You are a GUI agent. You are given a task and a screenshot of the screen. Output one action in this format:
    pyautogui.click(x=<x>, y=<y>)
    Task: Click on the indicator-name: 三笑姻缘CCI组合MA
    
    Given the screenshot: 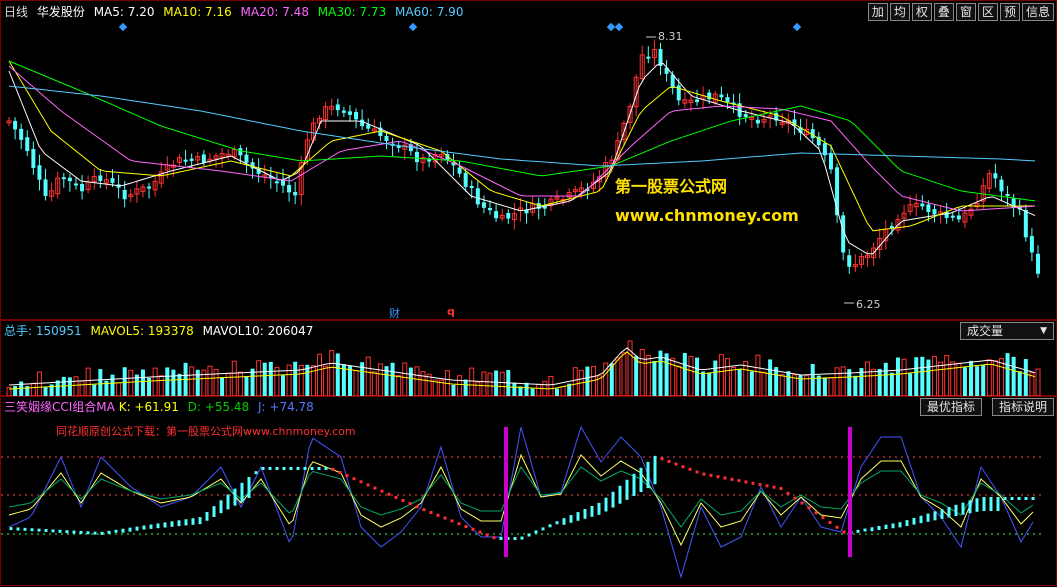 What is the action you would take?
    pyautogui.click(x=59, y=407)
    